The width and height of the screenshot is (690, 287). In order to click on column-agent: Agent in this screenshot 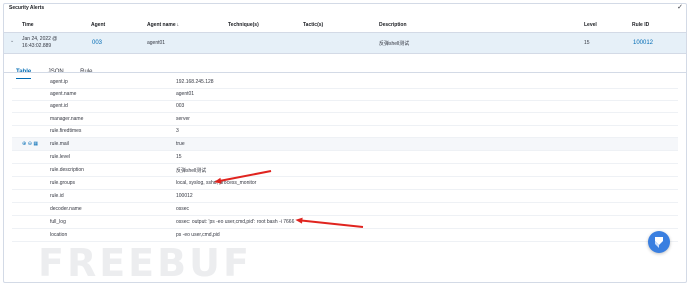, I will do `click(98, 25)`.